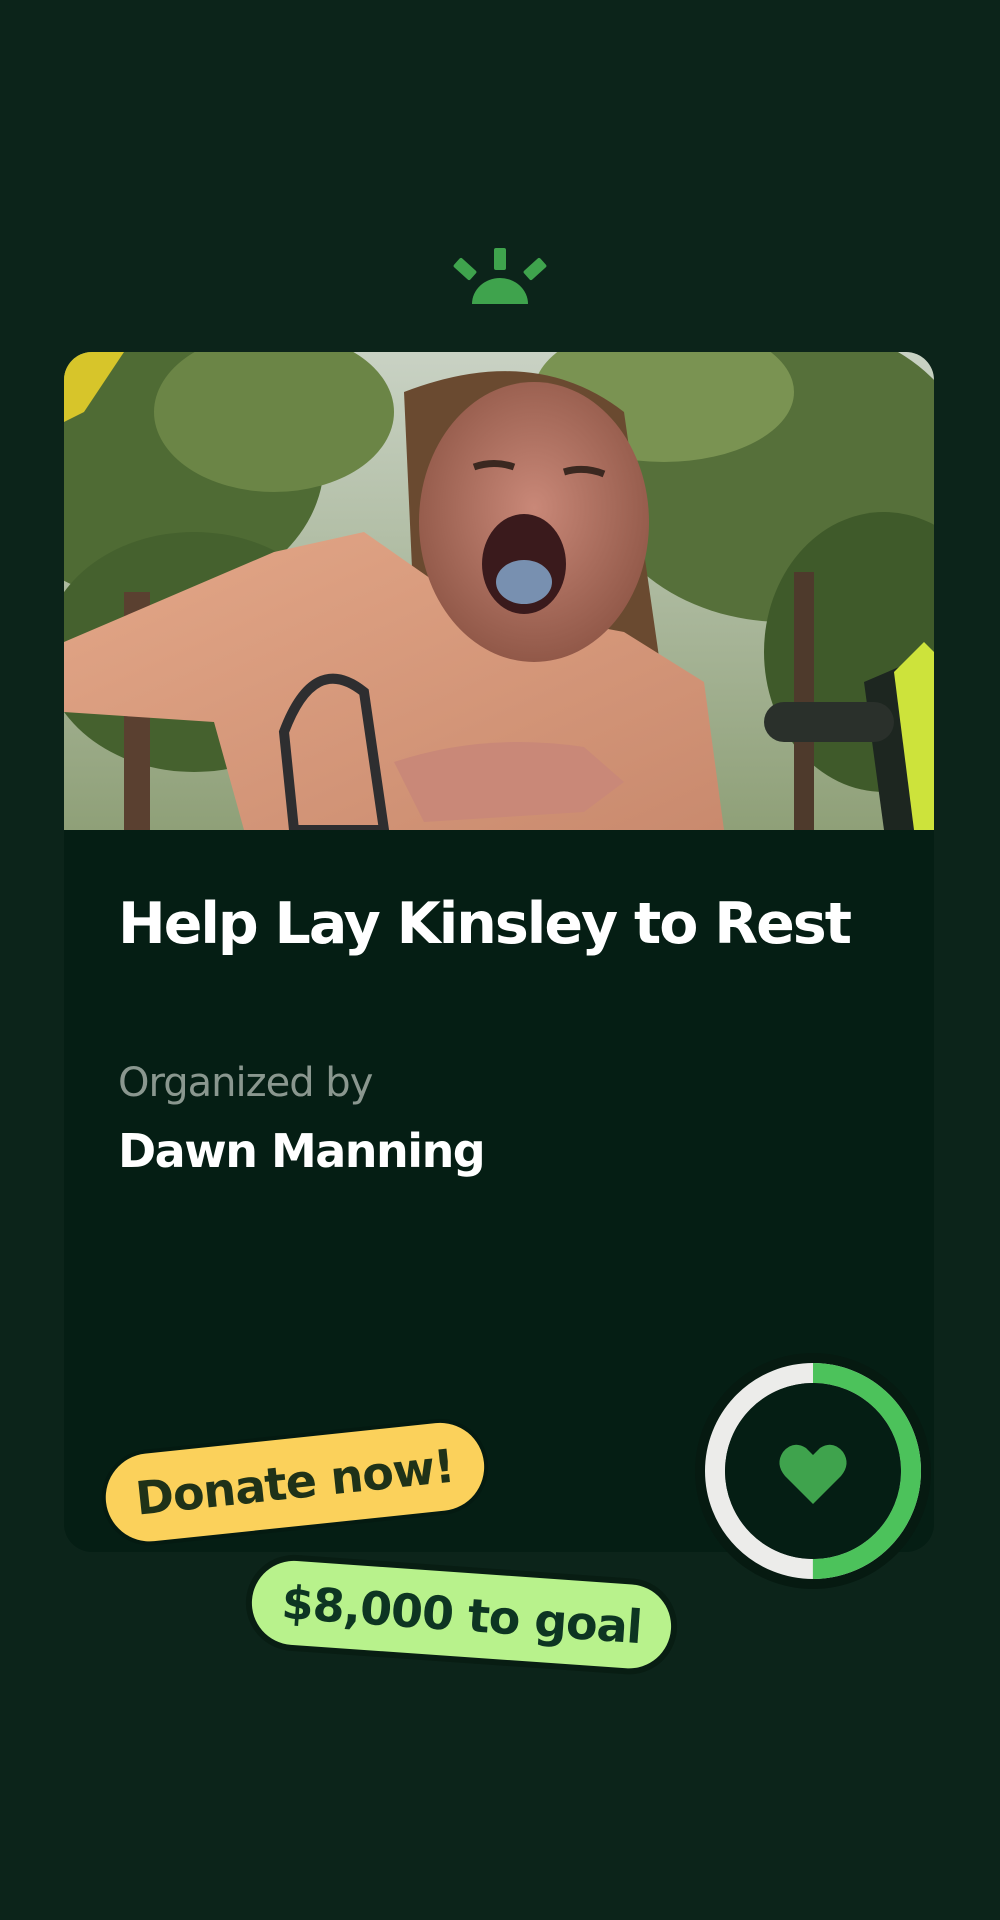 Image resolution: width=1000 pixels, height=1920 pixels. Describe the element at coordinates (500, 276) in the screenshot. I see `gofundme-logo-icon` at that location.